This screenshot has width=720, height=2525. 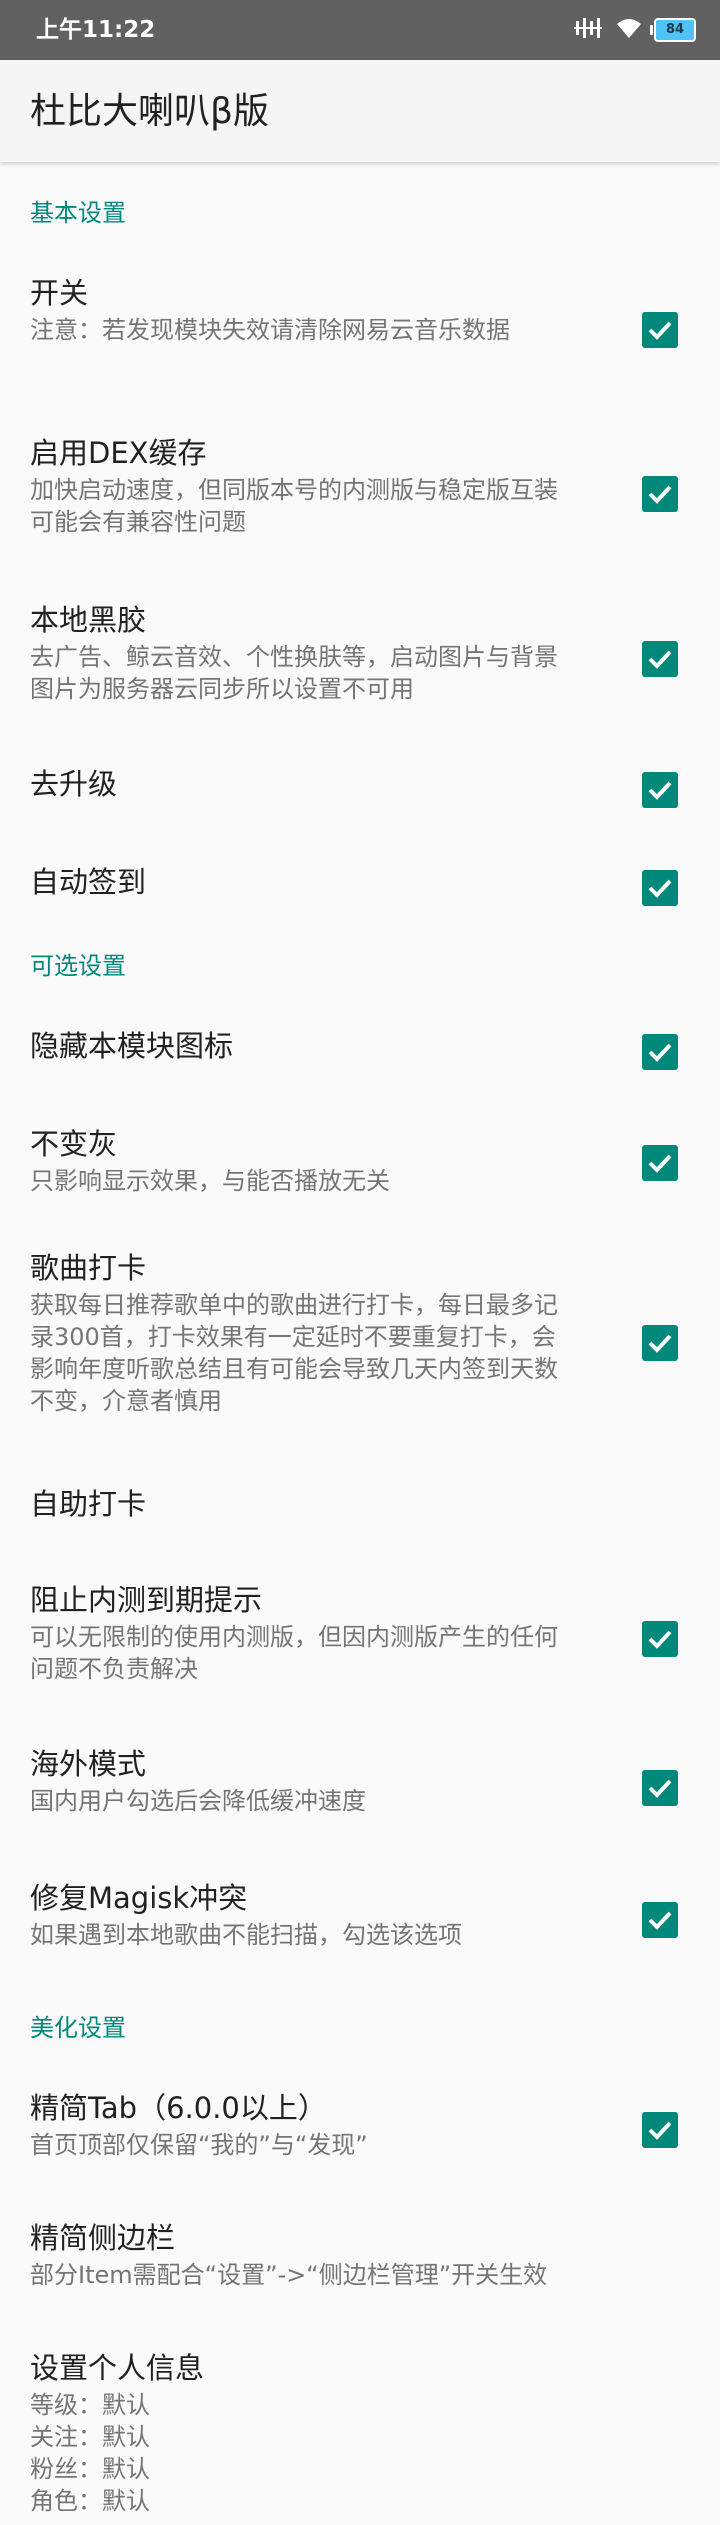 What do you see at coordinates (88, 1764) in the screenshot?
I see `pref-title: 海外模式` at bounding box center [88, 1764].